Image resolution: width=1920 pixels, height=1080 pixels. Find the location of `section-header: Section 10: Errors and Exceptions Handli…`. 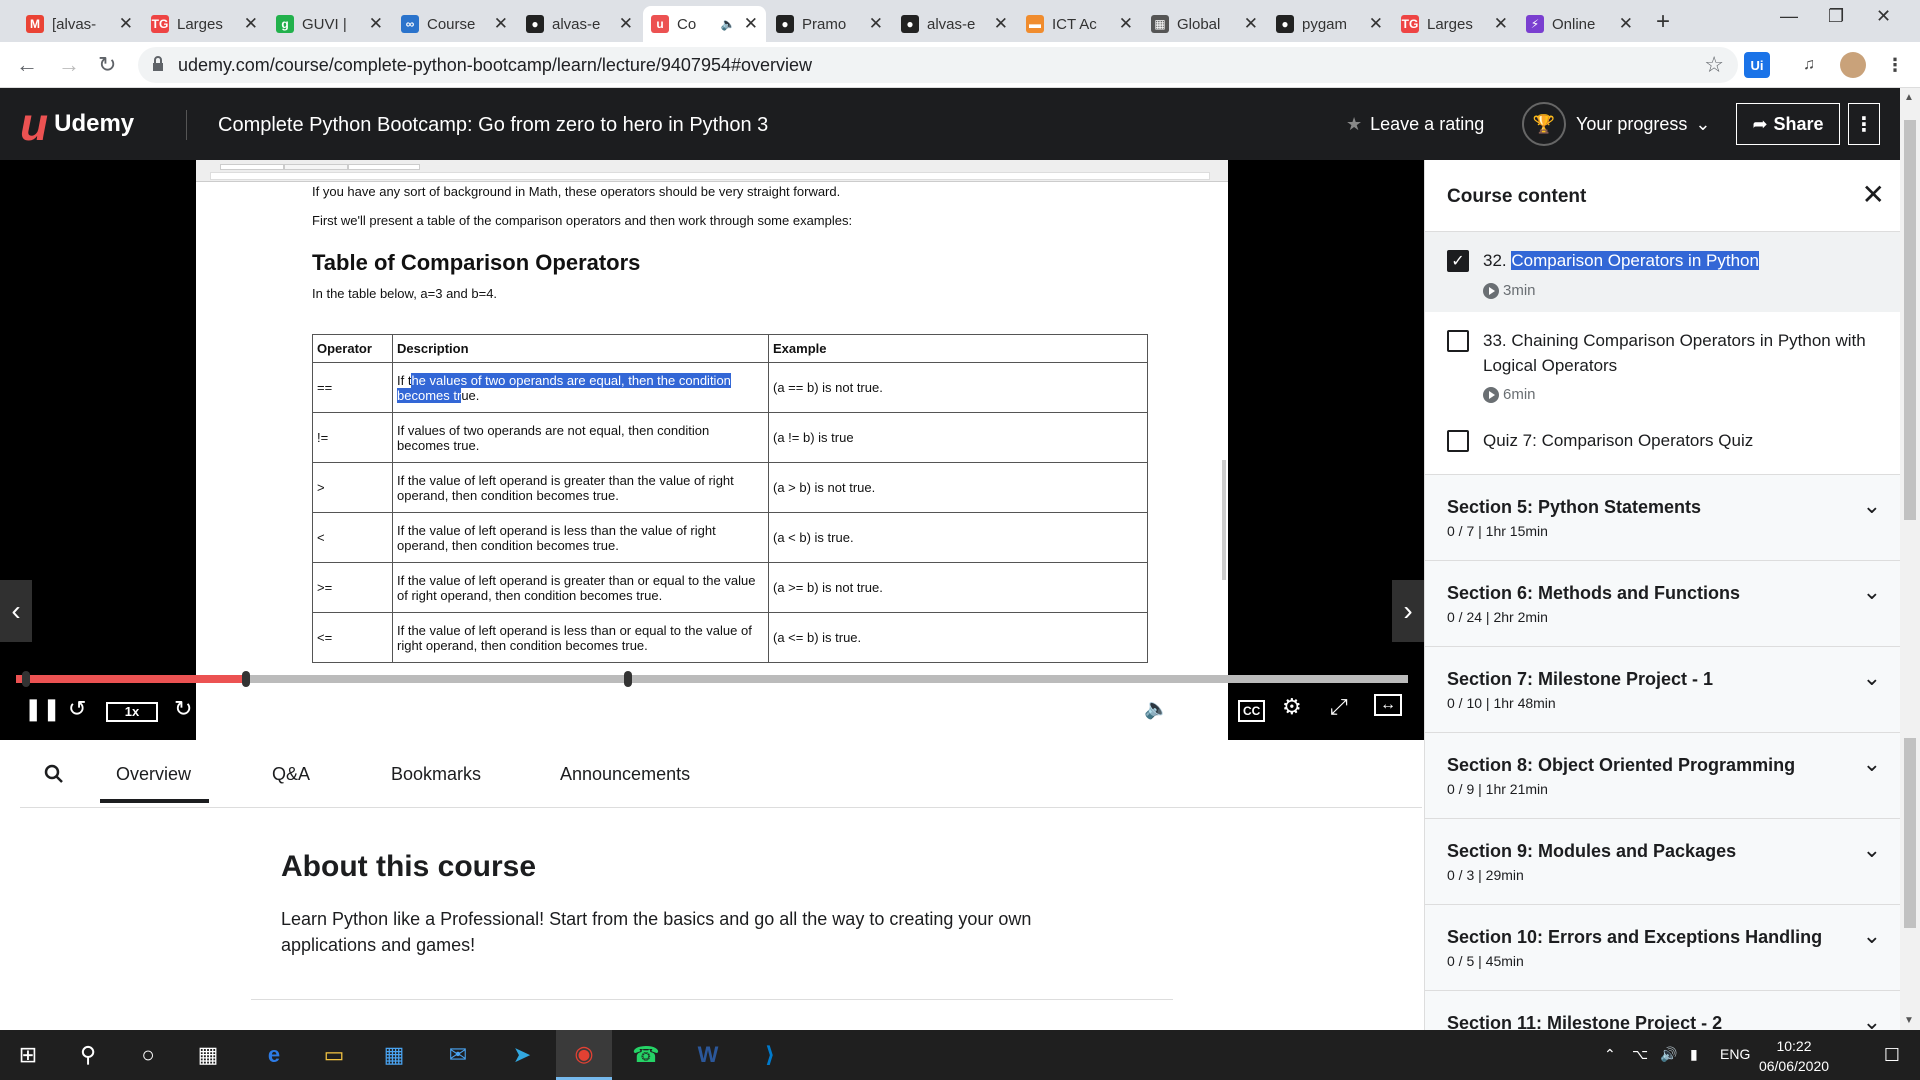

section-header: Section 10: Errors and Exceptions Handli… is located at coordinates (1663, 947).